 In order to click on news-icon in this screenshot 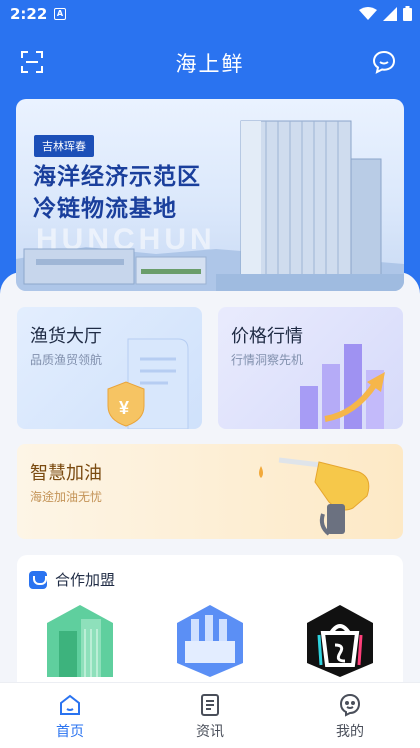, I will do `click(210, 705)`.